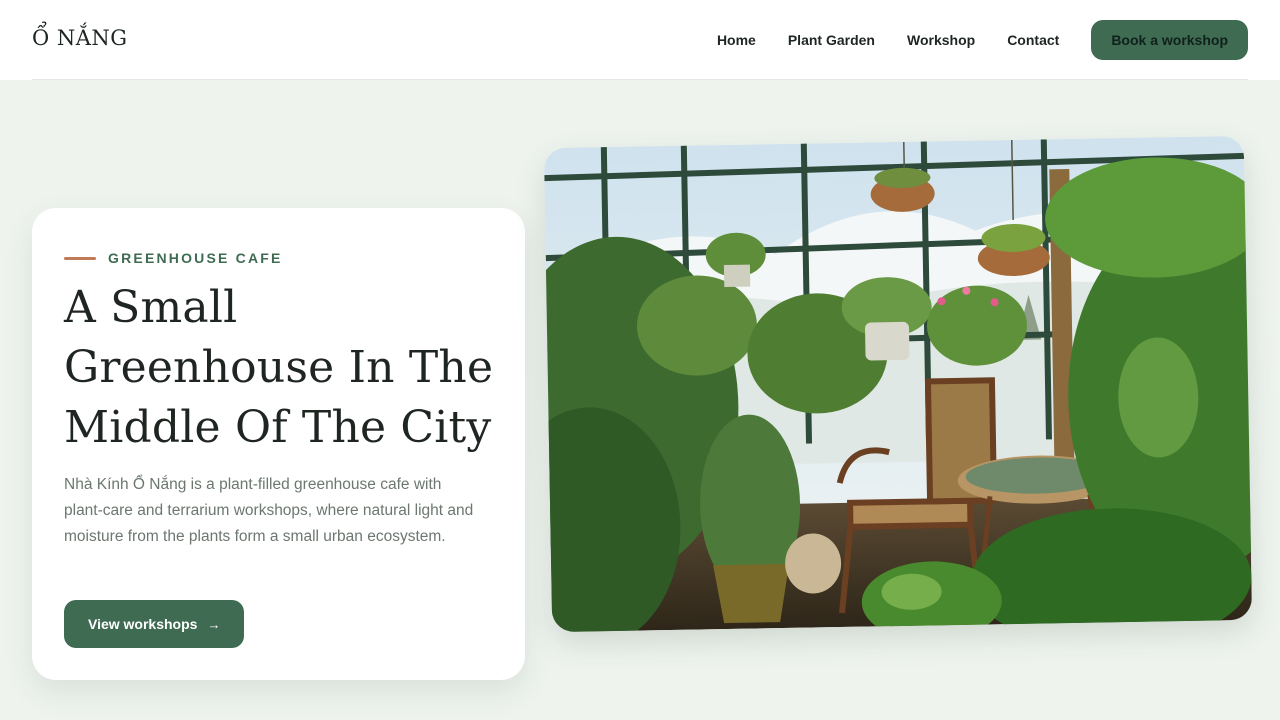 The height and width of the screenshot is (720, 1280). I want to click on hero-title-line: Greenhouse In The, so click(279, 367).